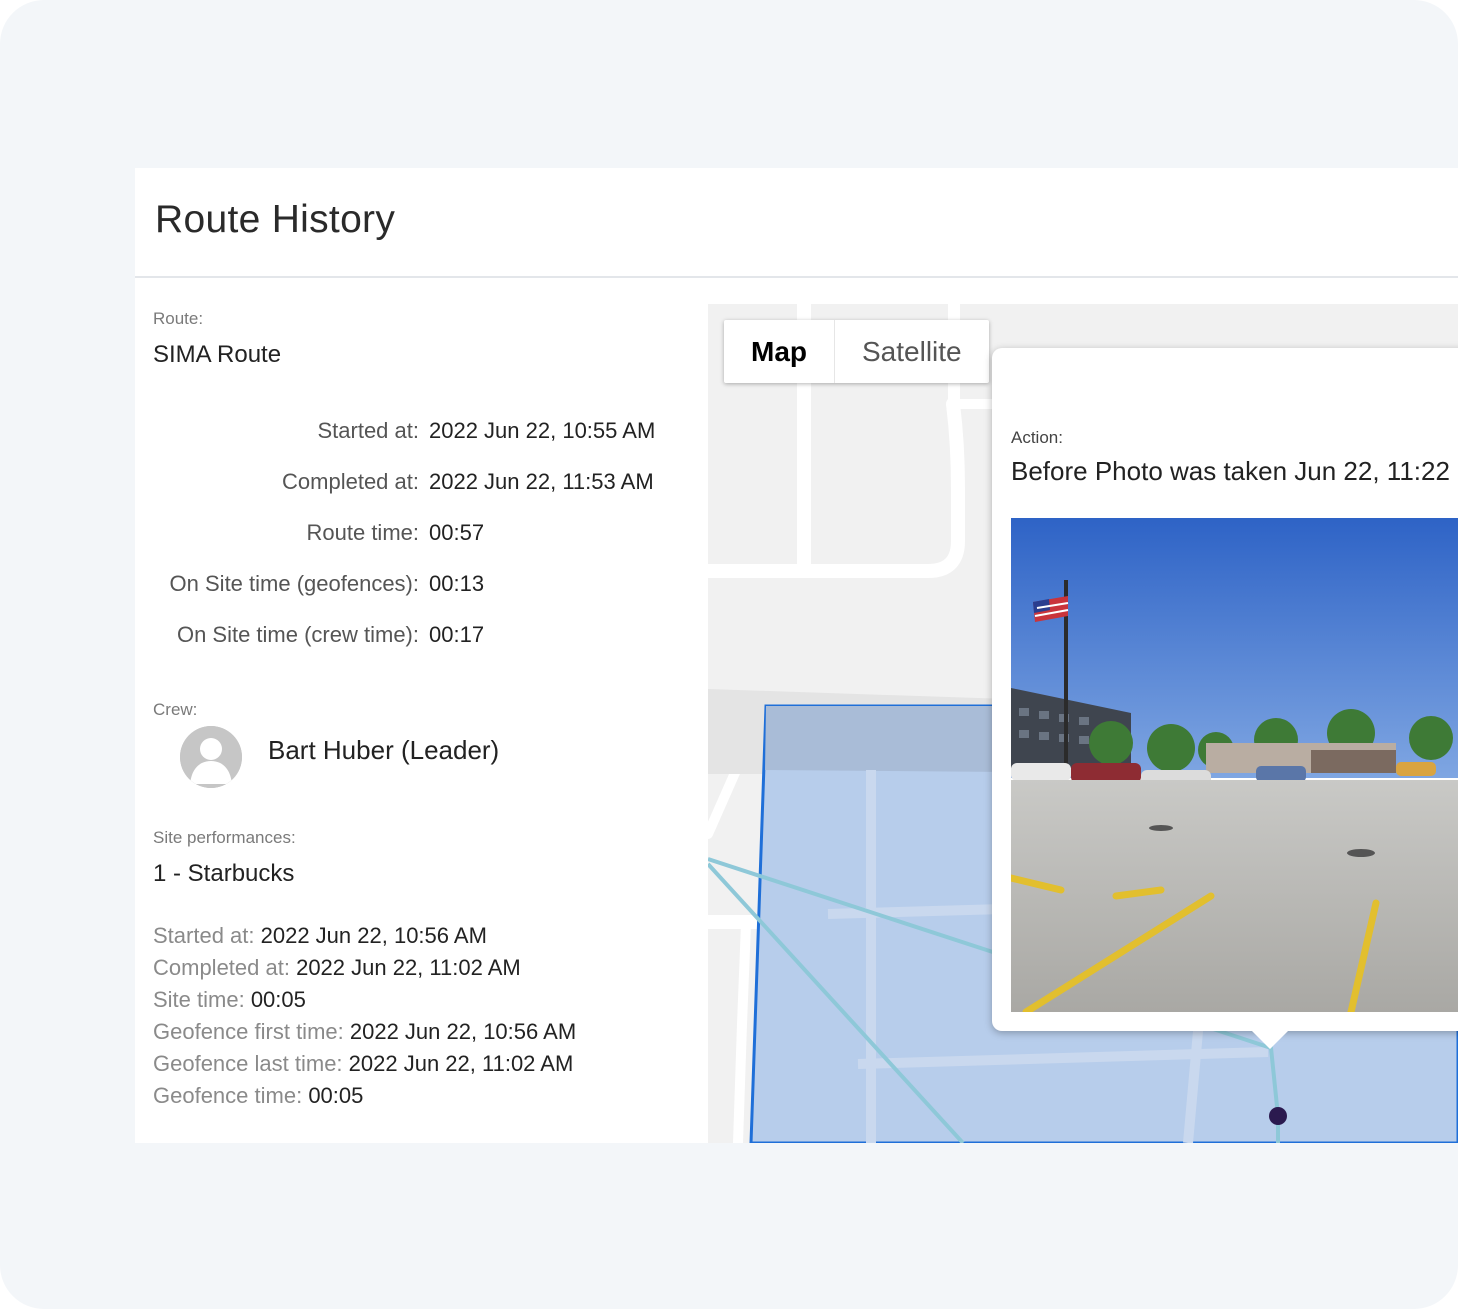 Image resolution: width=1458 pixels, height=1309 pixels. What do you see at coordinates (796, 223) in the screenshot?
I see `card-header: Route History` at bounding box center [796, 223].